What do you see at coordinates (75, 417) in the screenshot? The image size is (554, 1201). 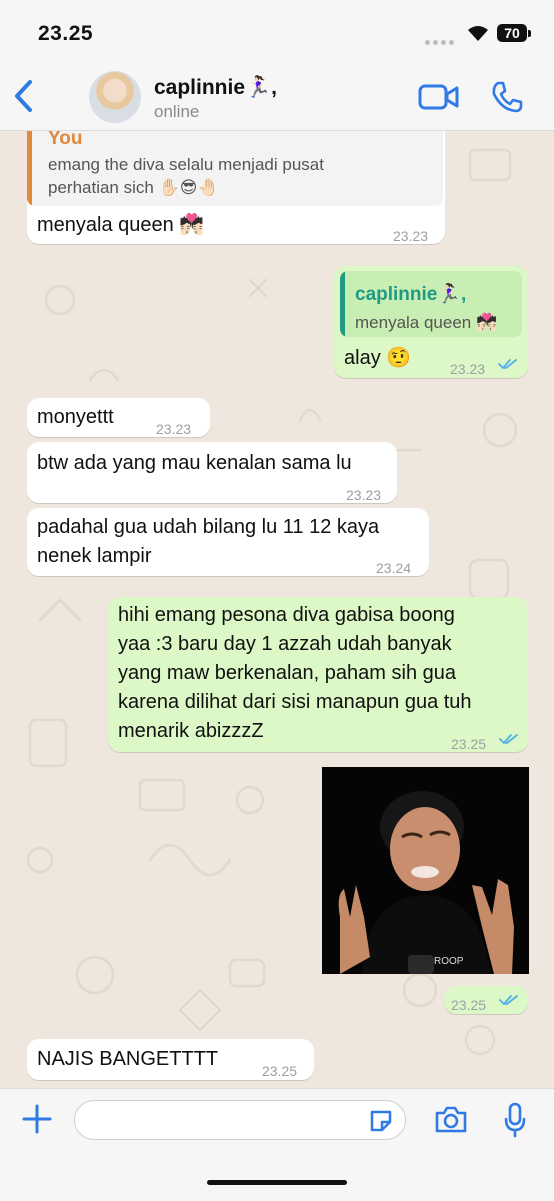 I see `message-text: monyettt` at bounding box center [75, 417].